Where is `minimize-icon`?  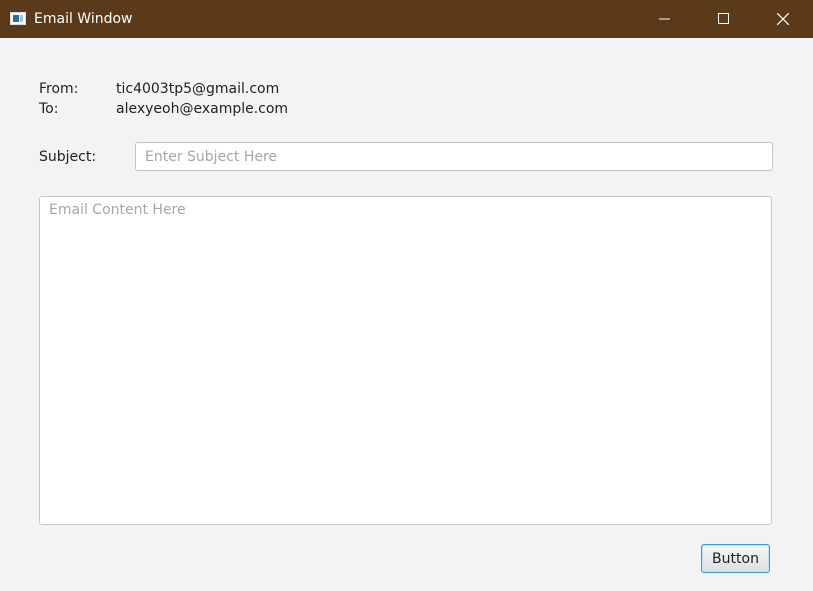
minimize-icon is located at coordinates (664, 19).